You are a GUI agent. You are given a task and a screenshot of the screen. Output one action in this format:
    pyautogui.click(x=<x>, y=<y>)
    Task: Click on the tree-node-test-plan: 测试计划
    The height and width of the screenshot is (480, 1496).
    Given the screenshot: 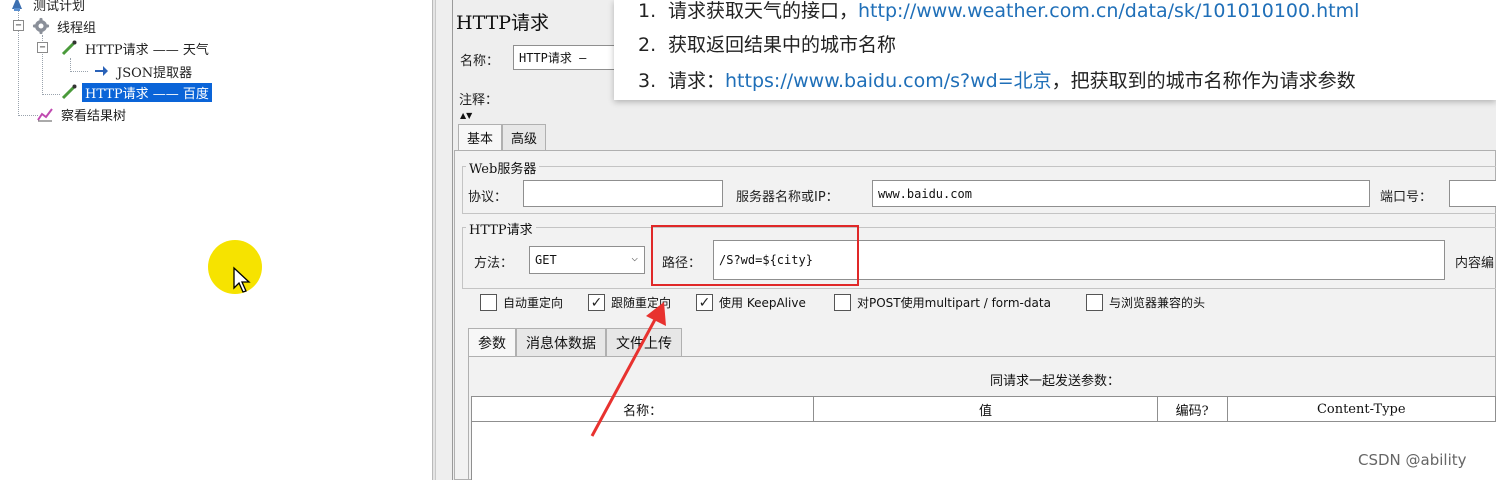 What is the action you would take?
    pyautogui.click(x=48, y=7)
    